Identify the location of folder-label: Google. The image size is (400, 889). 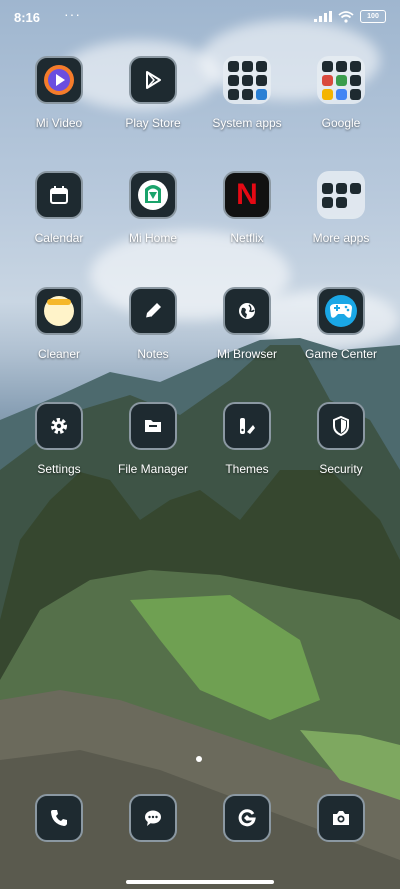
(341, 123).